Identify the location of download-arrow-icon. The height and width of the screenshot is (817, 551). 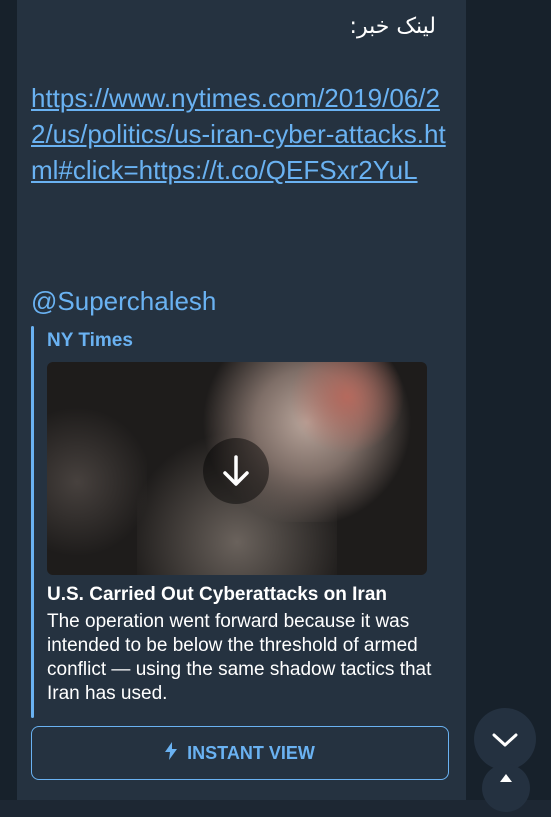
(236, 470).